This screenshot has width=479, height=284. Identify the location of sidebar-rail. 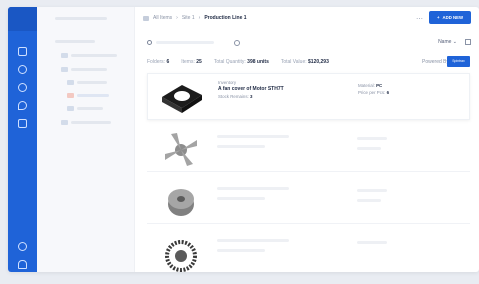
(22, 139).